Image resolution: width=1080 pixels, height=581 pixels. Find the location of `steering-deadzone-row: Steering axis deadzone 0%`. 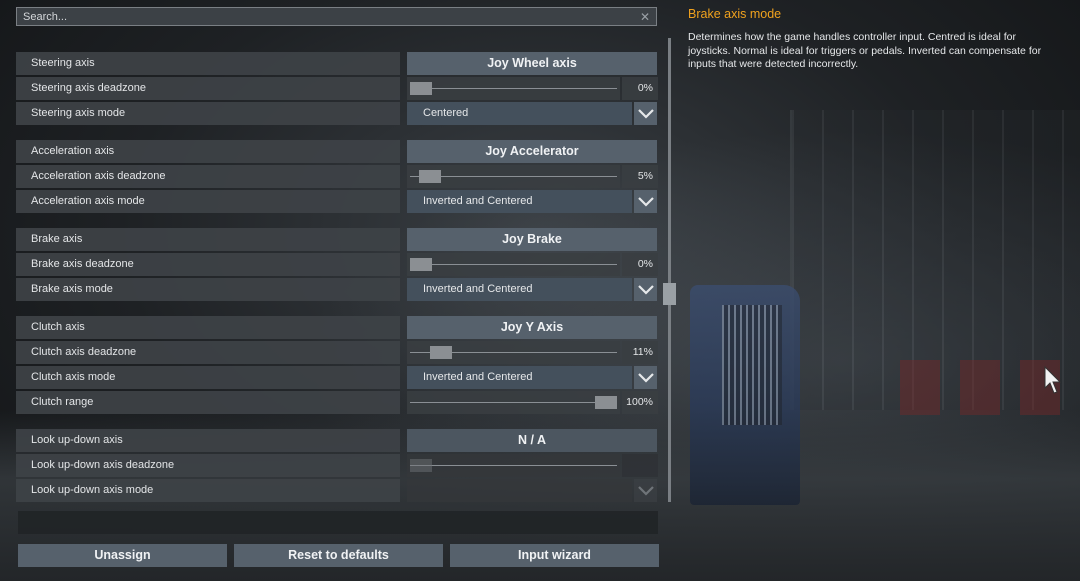

steering-deadzone-row: Steering axis deadzone 0% is located at coordinates (337, 88).